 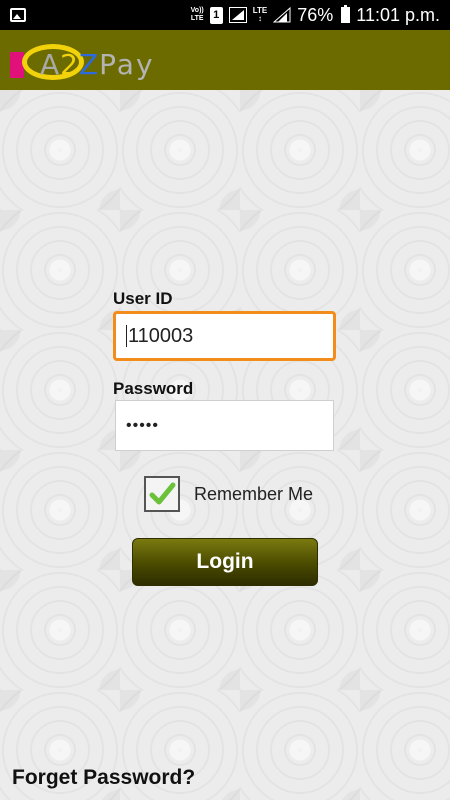 What do you see at coordinates (224, 336) in the screenshot?
I see `user-id-input: 110003` at bounding box center [224, 336].